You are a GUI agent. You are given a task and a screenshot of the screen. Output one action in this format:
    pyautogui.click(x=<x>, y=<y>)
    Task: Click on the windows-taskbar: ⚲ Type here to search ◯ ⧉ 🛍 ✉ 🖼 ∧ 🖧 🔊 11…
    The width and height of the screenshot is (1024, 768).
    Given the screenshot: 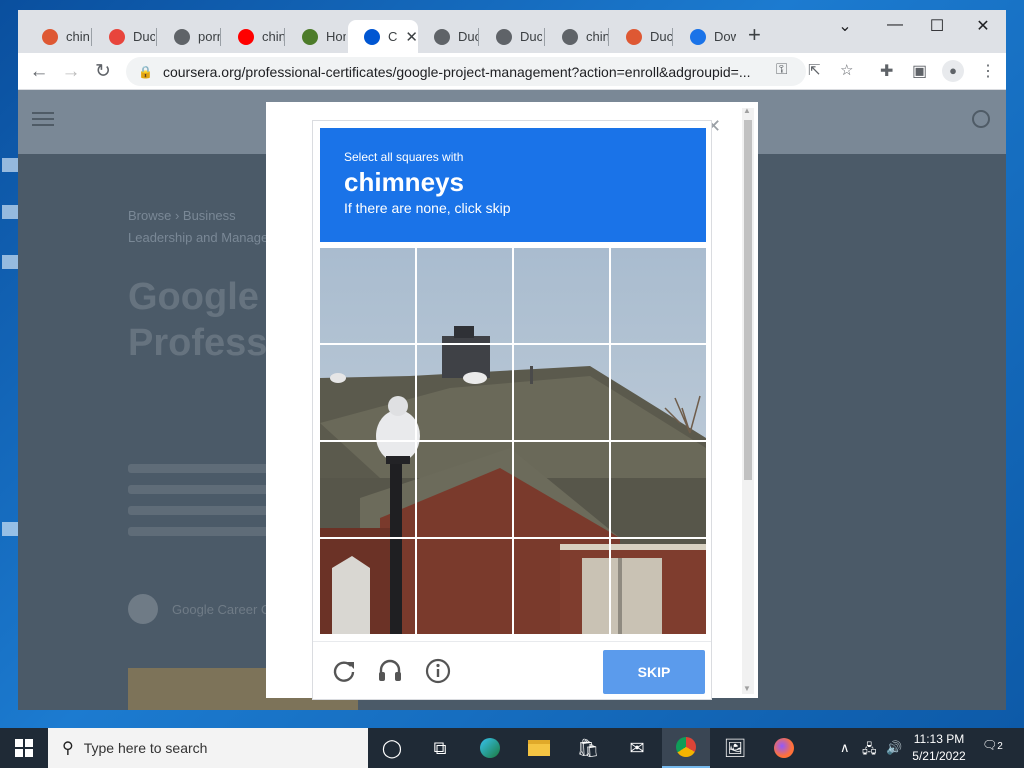 What is the action you would take?
    pyautogui.click(x=512, y=748)
    